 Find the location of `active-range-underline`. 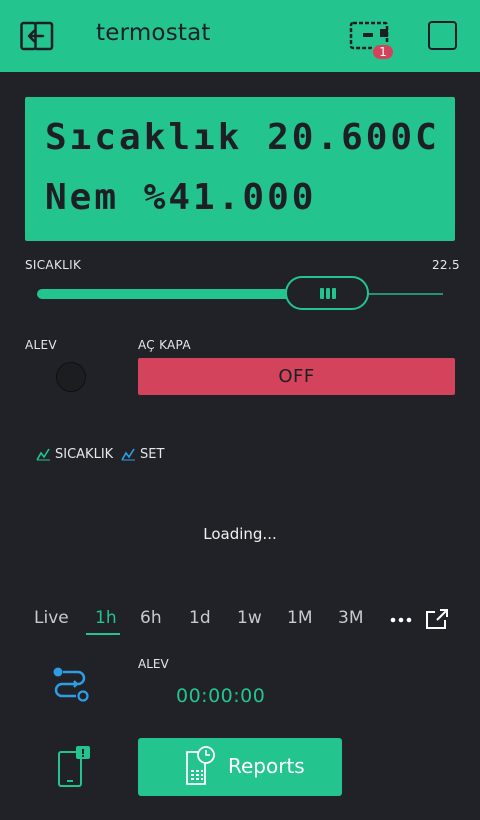

active-range-underline is located at coordinates (103, 634).